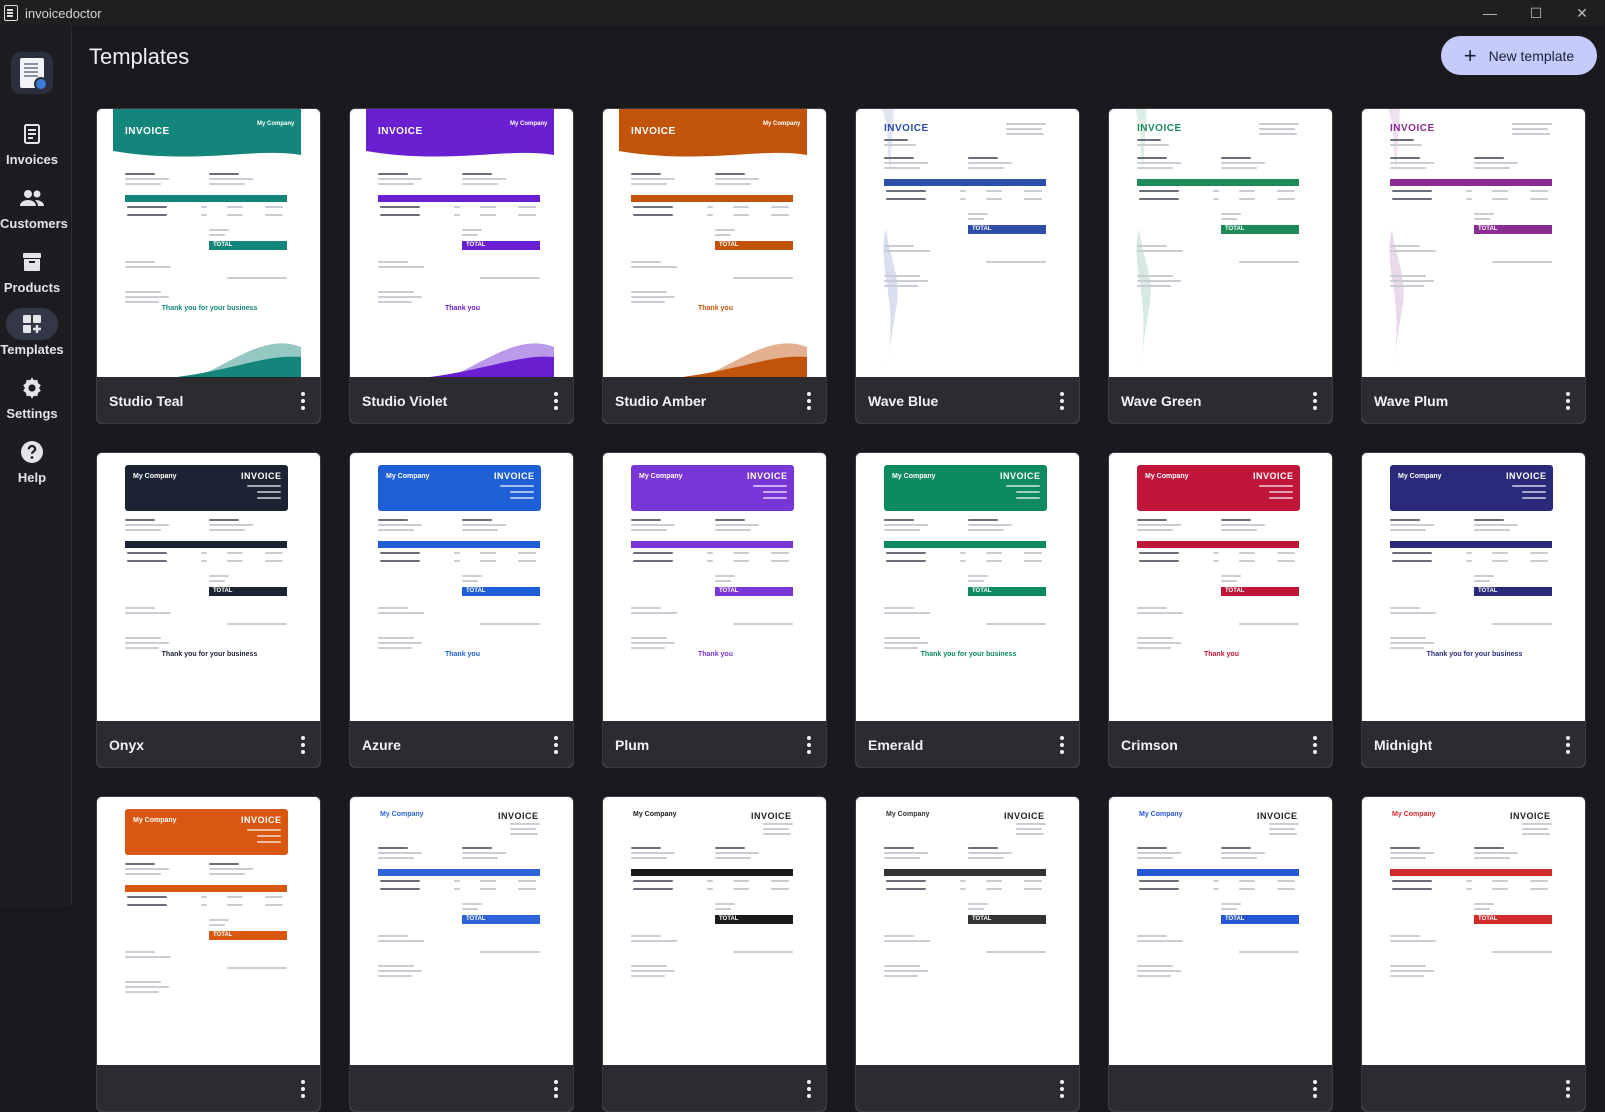  I want to click on template-card: My Company INVOICE TOTAL Thank you Crimson, so click(1220, 610).